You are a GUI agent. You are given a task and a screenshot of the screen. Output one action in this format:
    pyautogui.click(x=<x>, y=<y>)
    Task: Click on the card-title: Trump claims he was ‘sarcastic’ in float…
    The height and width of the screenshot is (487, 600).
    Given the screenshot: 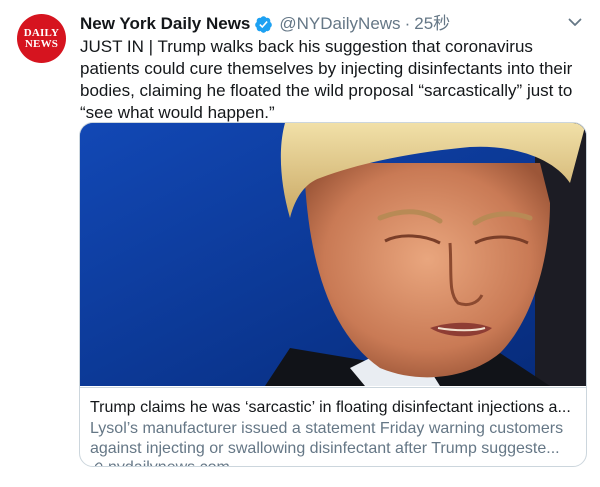 What is the action you would take?
    pyautogui.click(x=330, y=407)
    